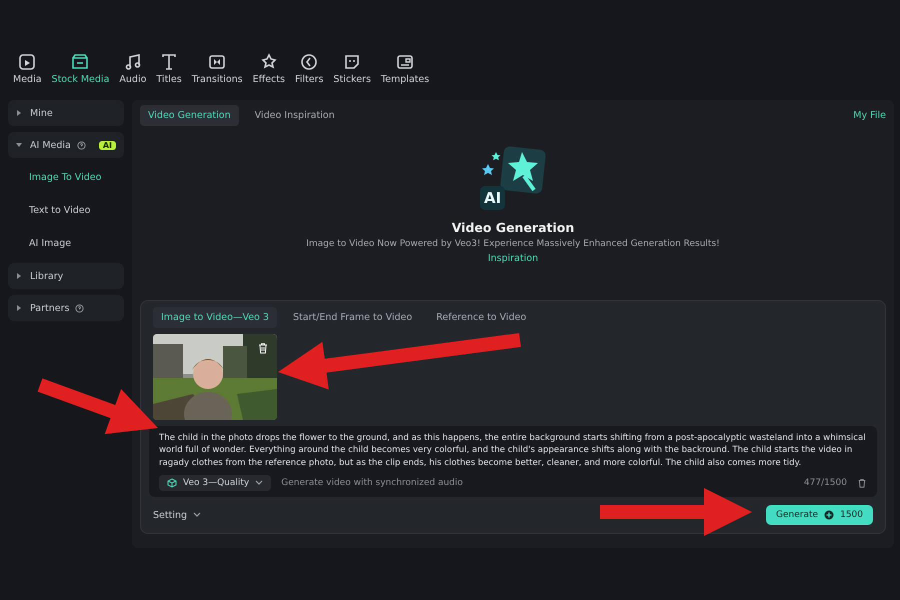  I want to click on sidebar-item: Text to Video, so click(66, 210).